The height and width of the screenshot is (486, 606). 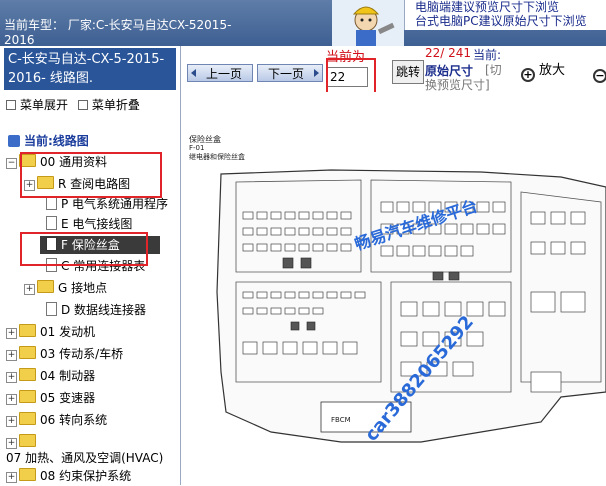 I want to click on zoom-out-button: −, so click(x=599, y=71).